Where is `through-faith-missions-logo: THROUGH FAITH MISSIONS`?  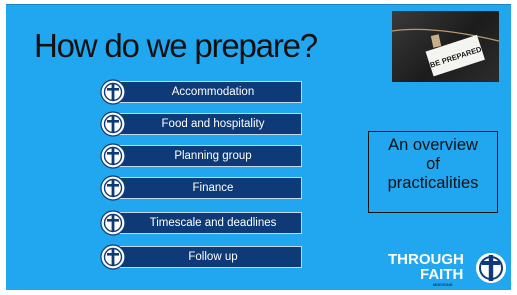 through-faith-missions-logo: THROUGH FAITH MISSIONS is located at coordinates (448, 268).